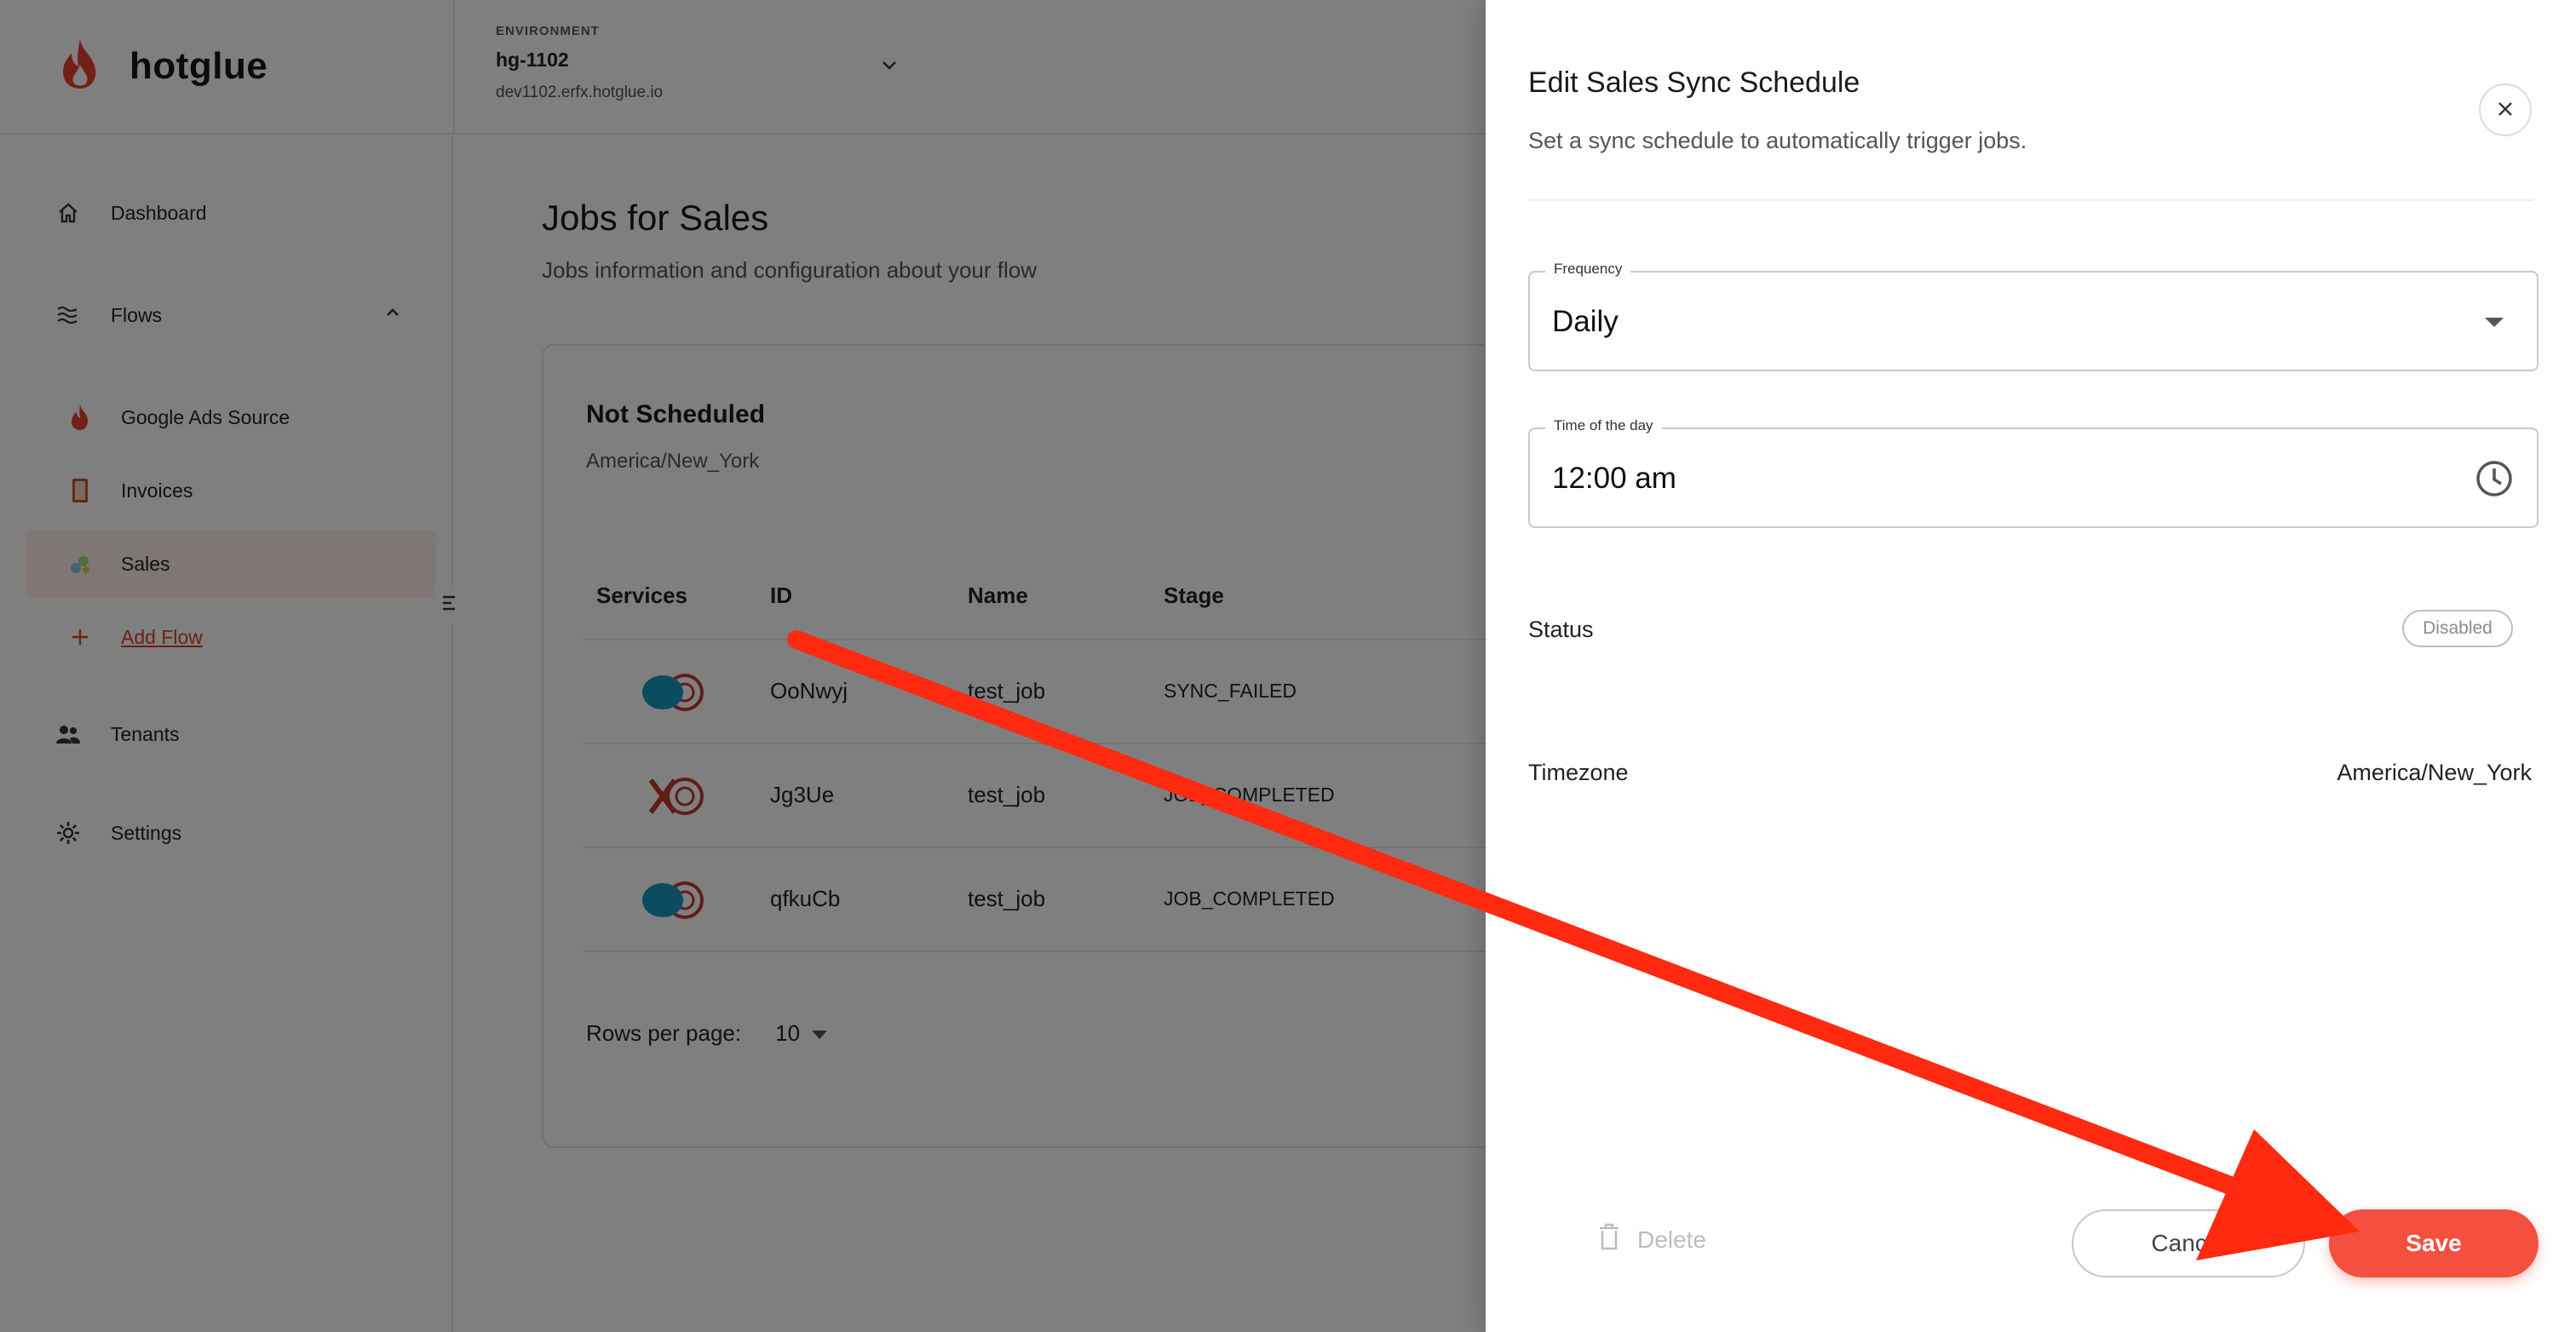  I want to click on drawer-divider, so click(2031, 200).